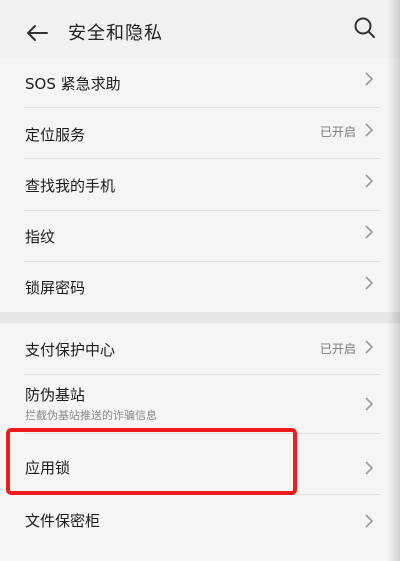  I want to click on list-item-fingerprint: 指纹, so click(200, 235).